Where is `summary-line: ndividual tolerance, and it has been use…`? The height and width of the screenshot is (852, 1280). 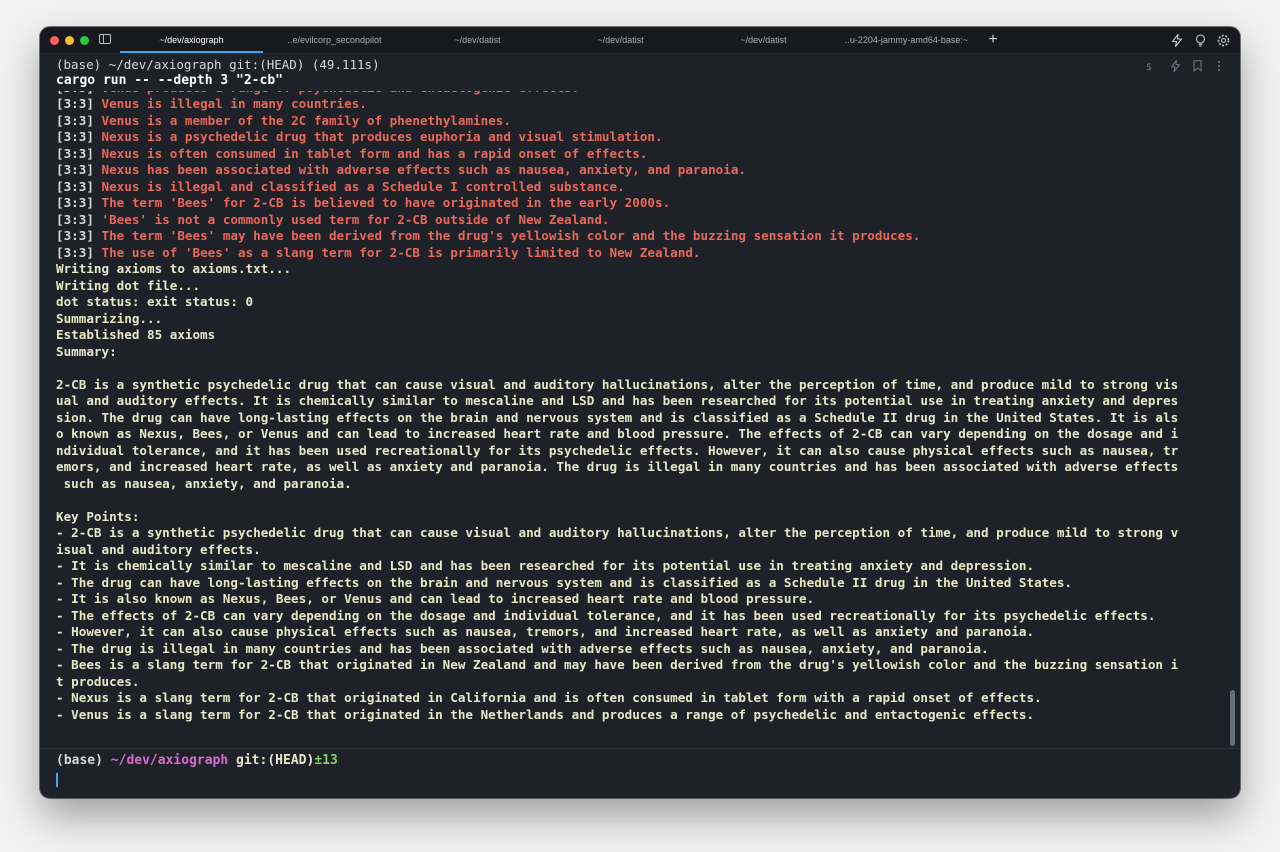
summary-line: ndividual tolerance, and it has been use… is located at coordinates (617, 450).